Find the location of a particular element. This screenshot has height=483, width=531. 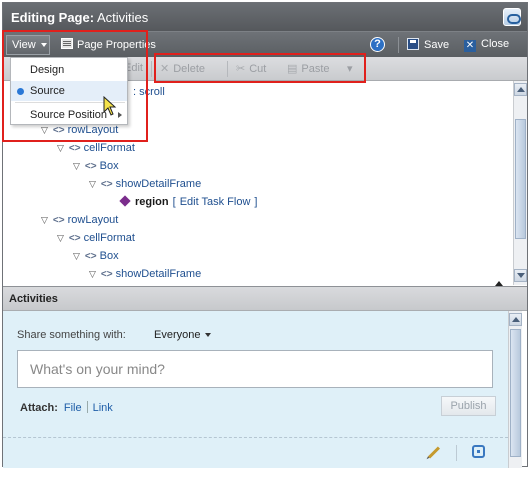

share-audience-dropdown: Everyone is located at coordinates (183, 335).